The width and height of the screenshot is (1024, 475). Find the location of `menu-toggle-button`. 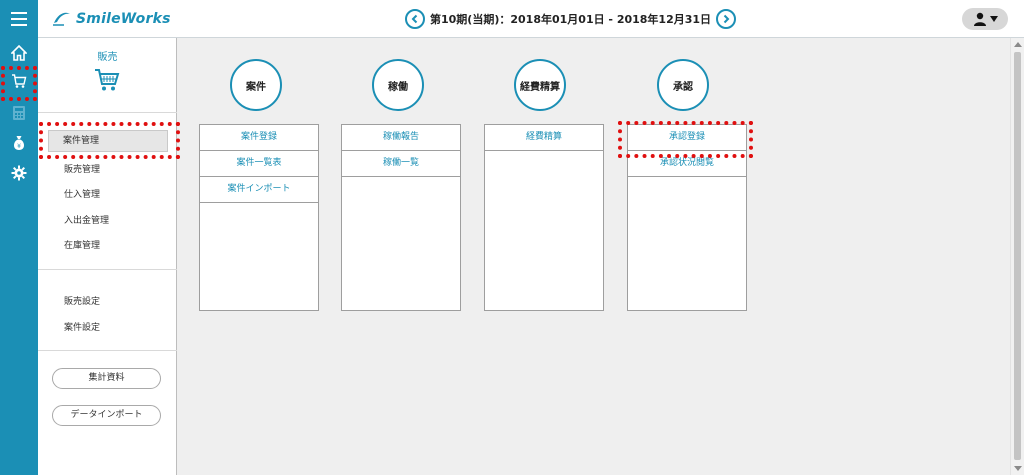

menu-toggle-button is located at coordinates (19, 19).